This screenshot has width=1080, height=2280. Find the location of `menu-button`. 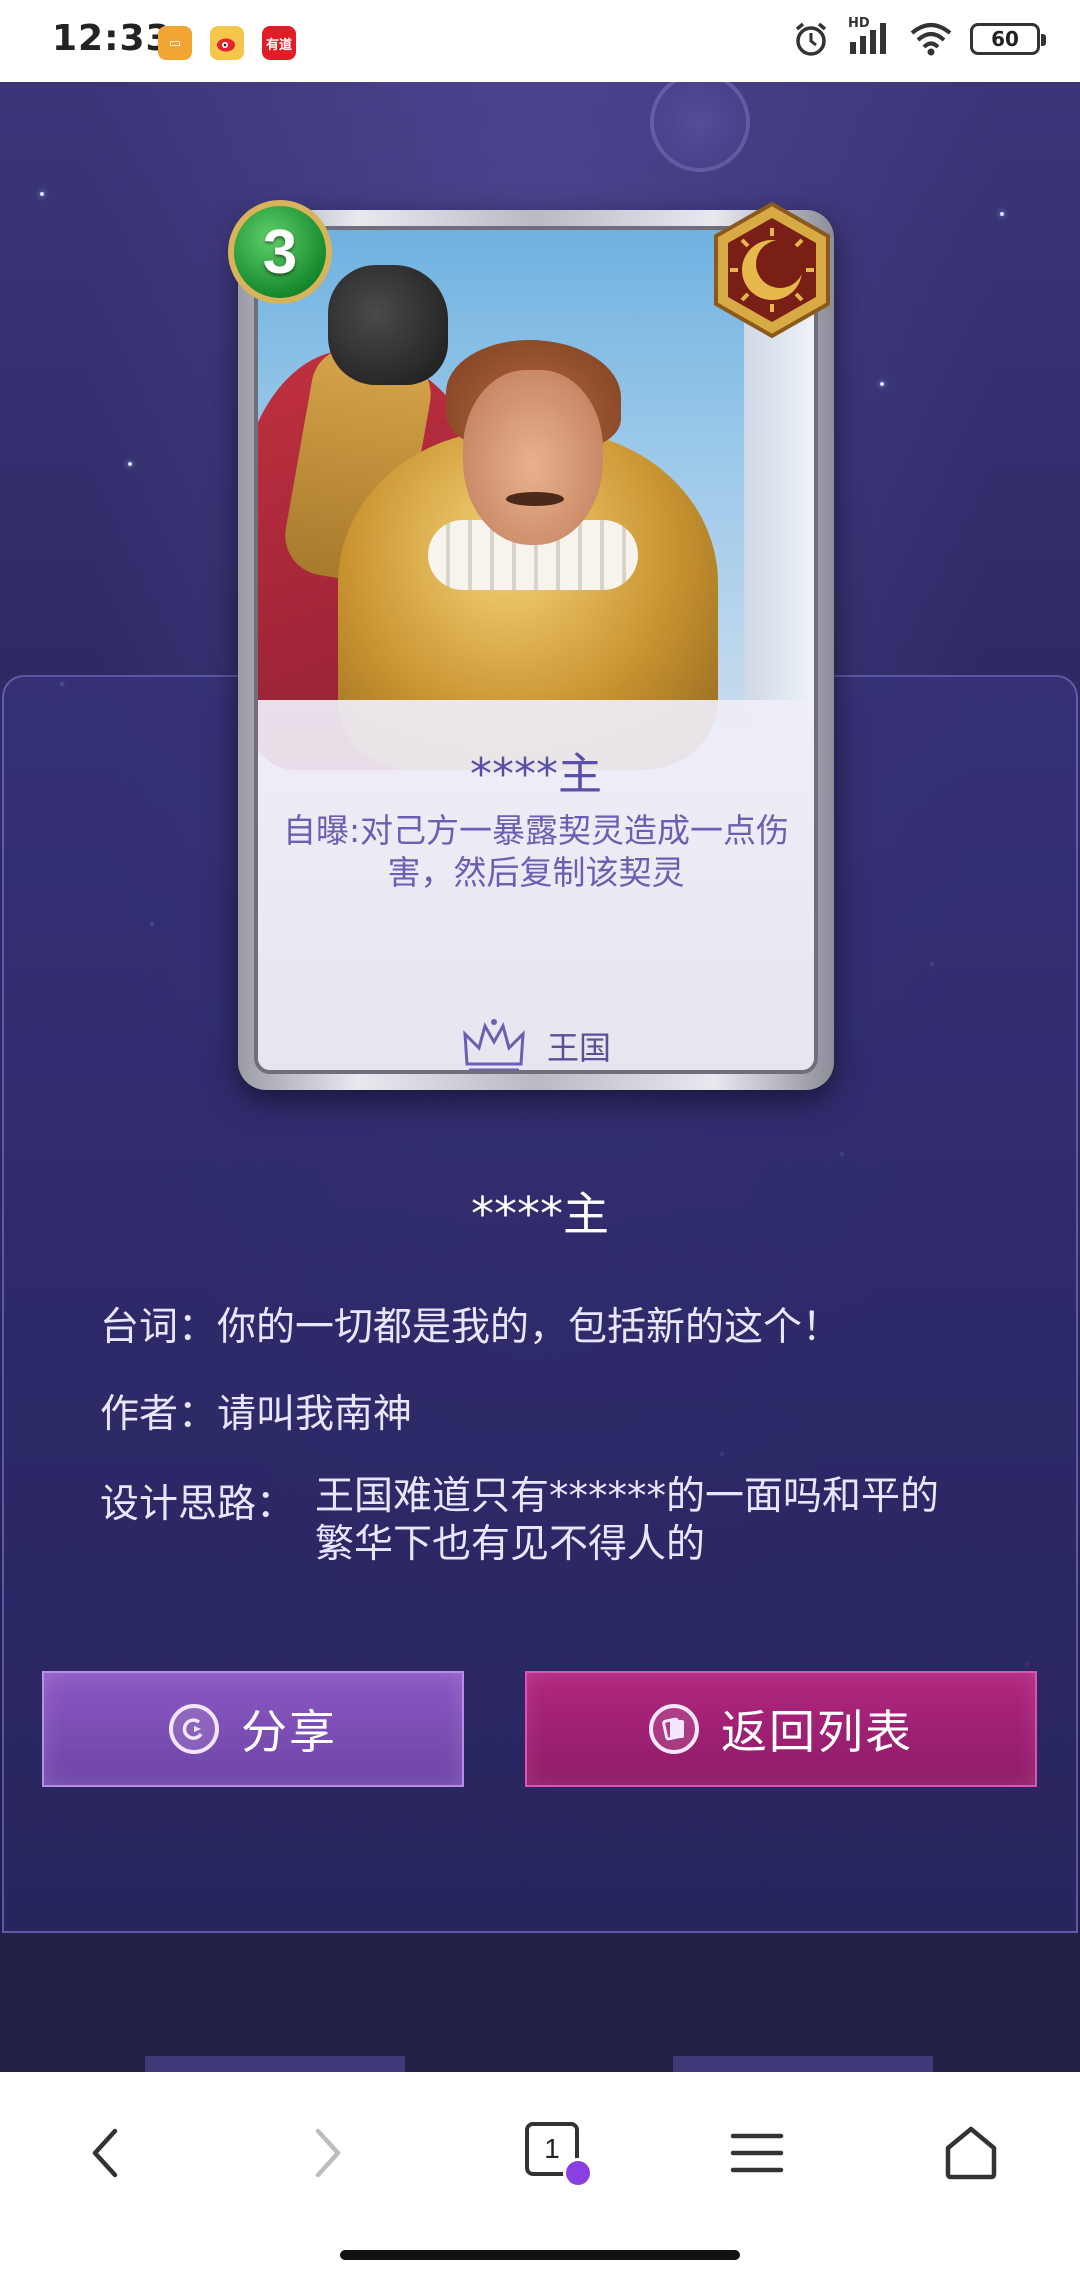

menu-button is located at coordinates (757, 2153).